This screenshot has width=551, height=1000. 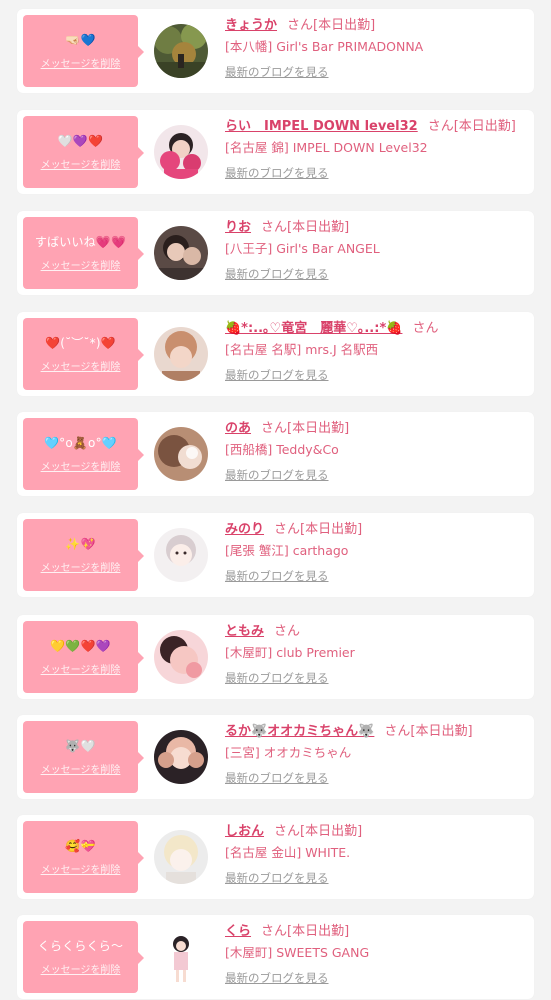 What do you see at coordinates (83, 555) in the screenshot?
I see `message-bubble: ✨💖 メッセージを削除` at bounding box center [83, 555].